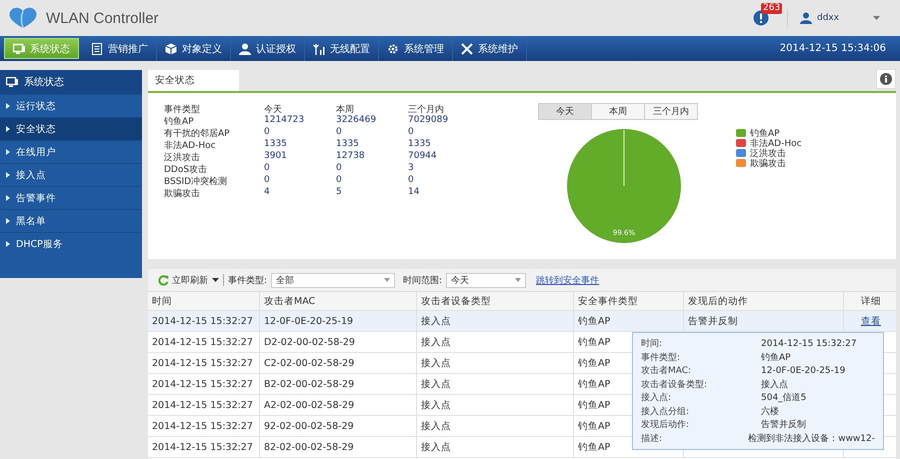  I want to click on table-cell-text: 70944, so click(423, 157).